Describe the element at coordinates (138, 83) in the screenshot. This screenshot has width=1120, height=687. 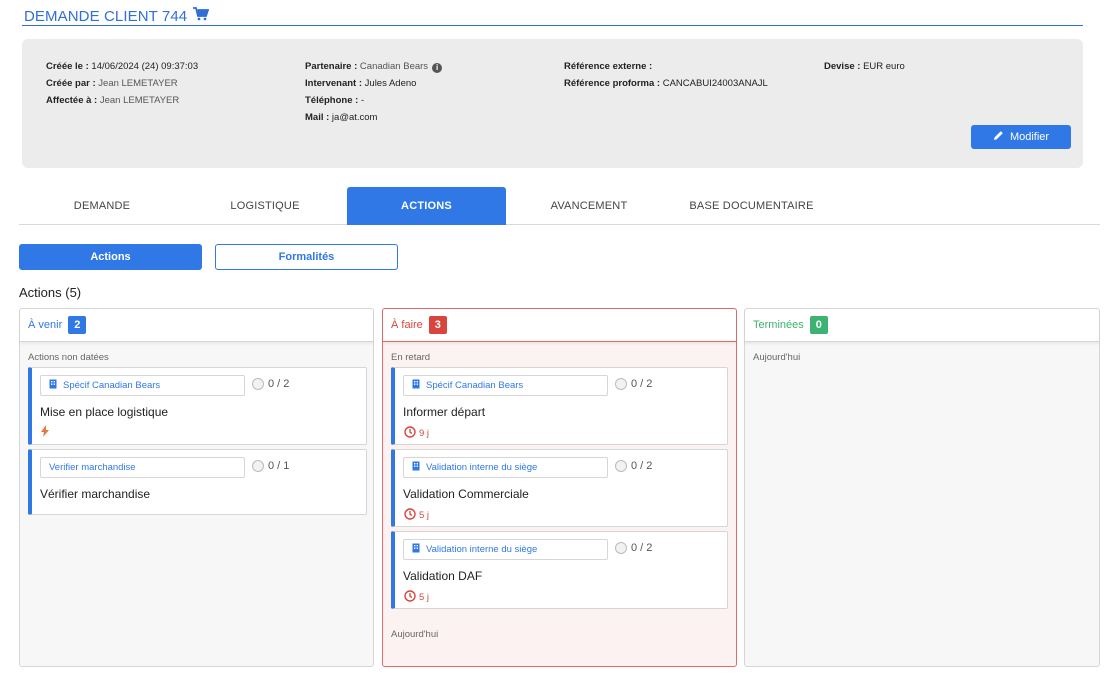
I see `created-by-value: Jean LEMETAYER` at that location.